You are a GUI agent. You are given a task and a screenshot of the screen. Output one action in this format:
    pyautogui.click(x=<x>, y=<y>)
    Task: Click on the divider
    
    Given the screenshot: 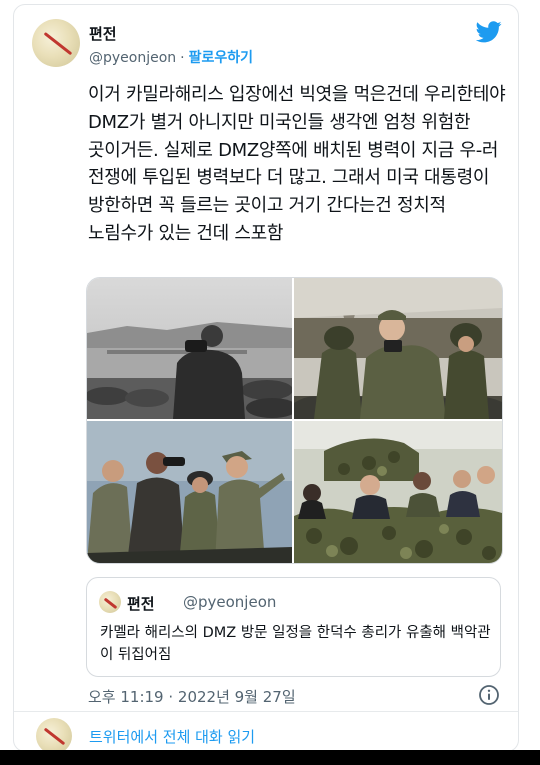 What is the action you would take?
    pyautogui.click(x=266, y=711)
    